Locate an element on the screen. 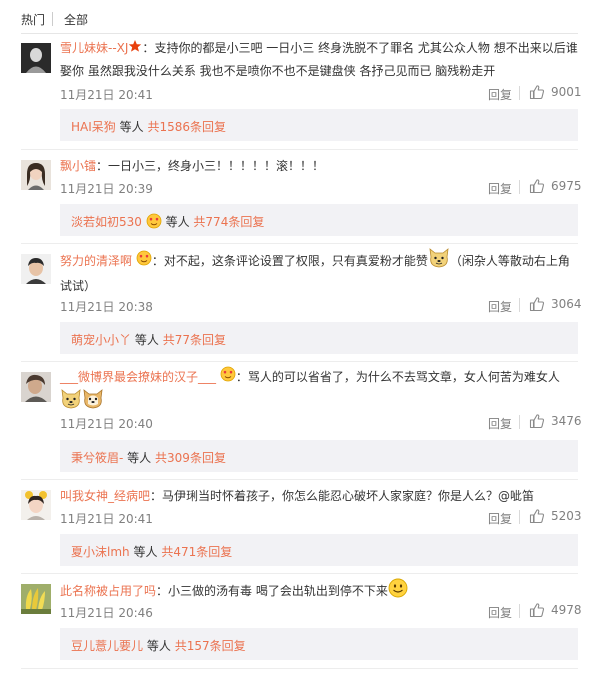 This screenshot has height=677, width=599. sub-reply-total: 共309条回复 is located at coordinates (190, 458).